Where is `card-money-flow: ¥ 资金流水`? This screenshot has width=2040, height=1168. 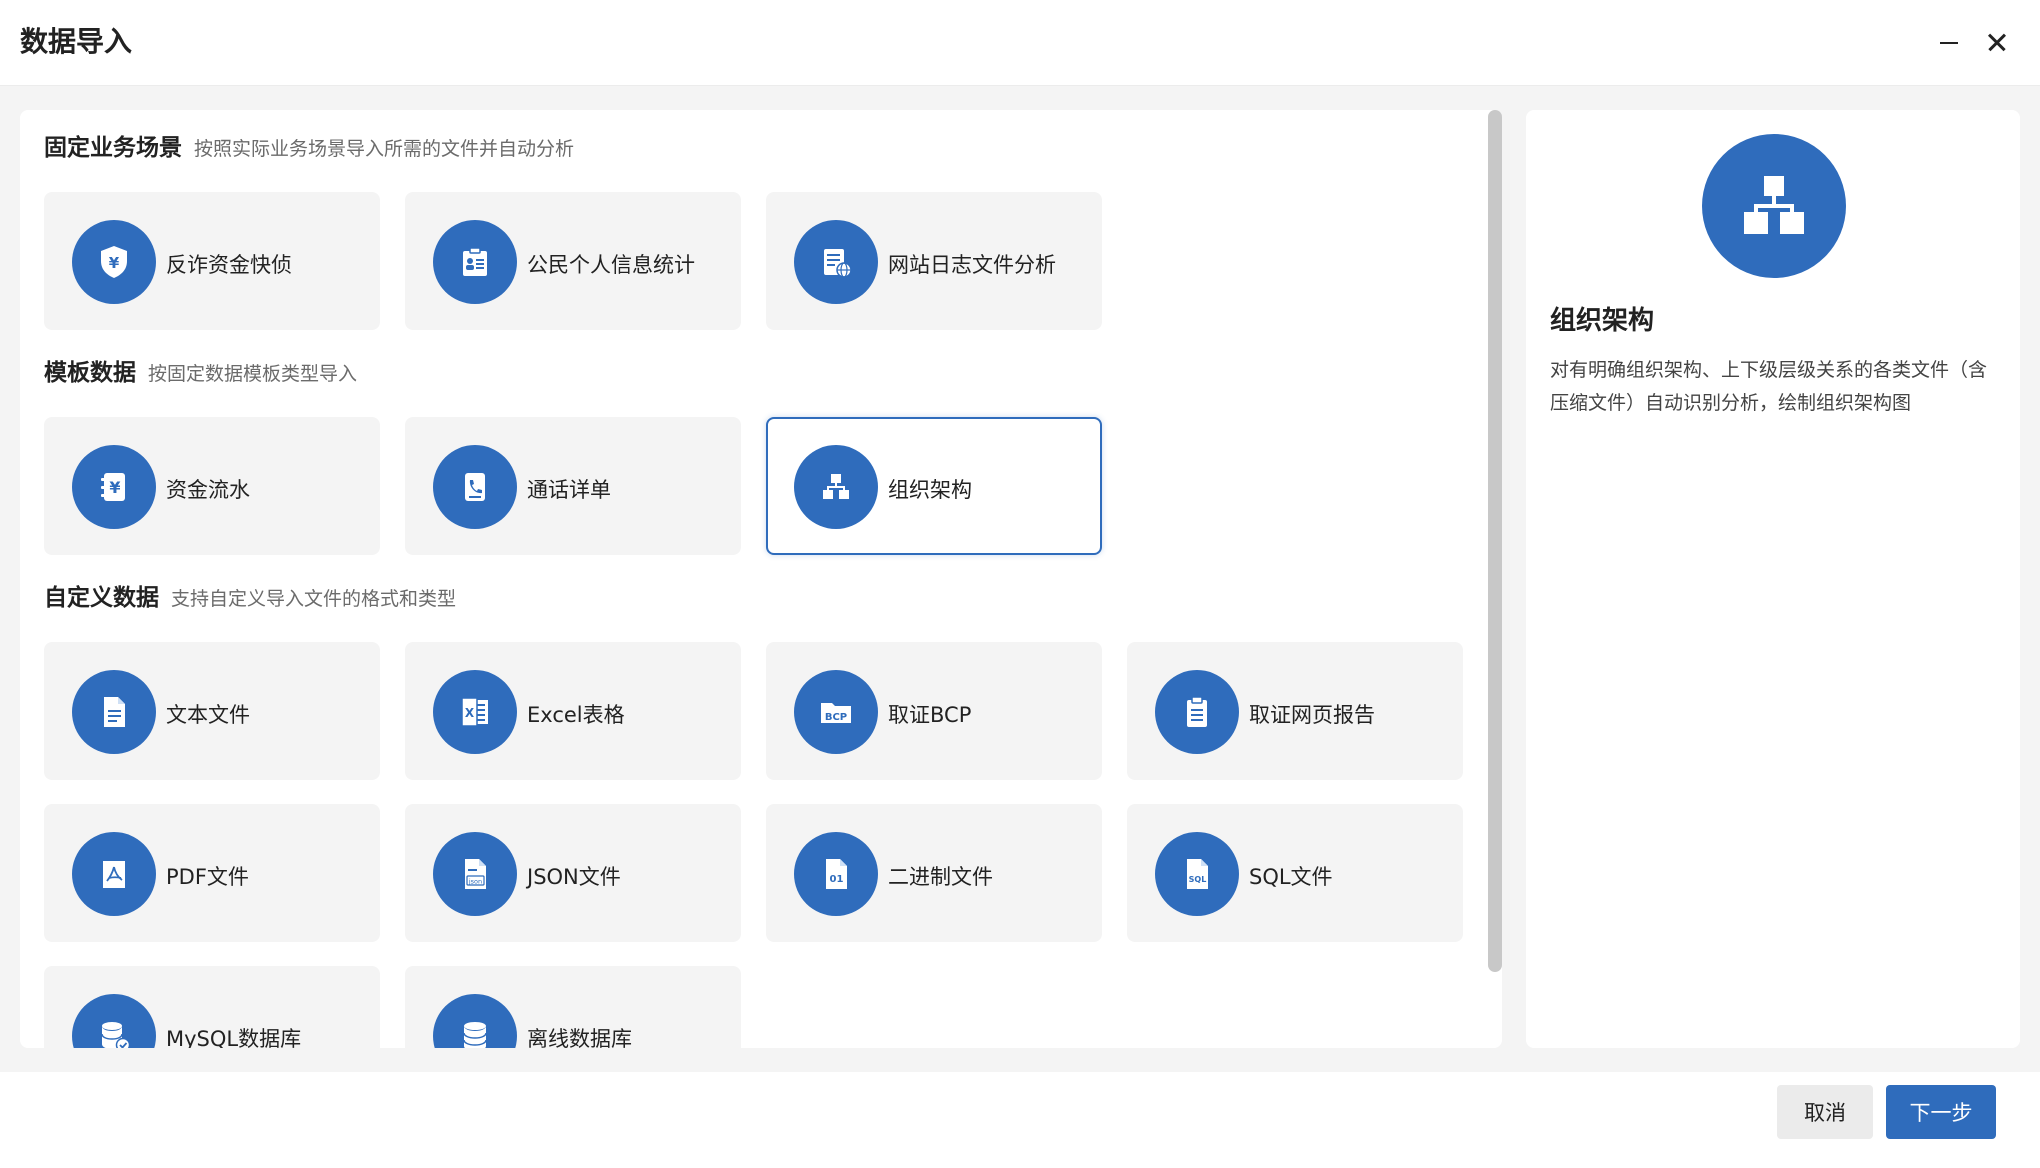
card-money-flow: ¥ 资金流水 is located at coordinates (212, 486).